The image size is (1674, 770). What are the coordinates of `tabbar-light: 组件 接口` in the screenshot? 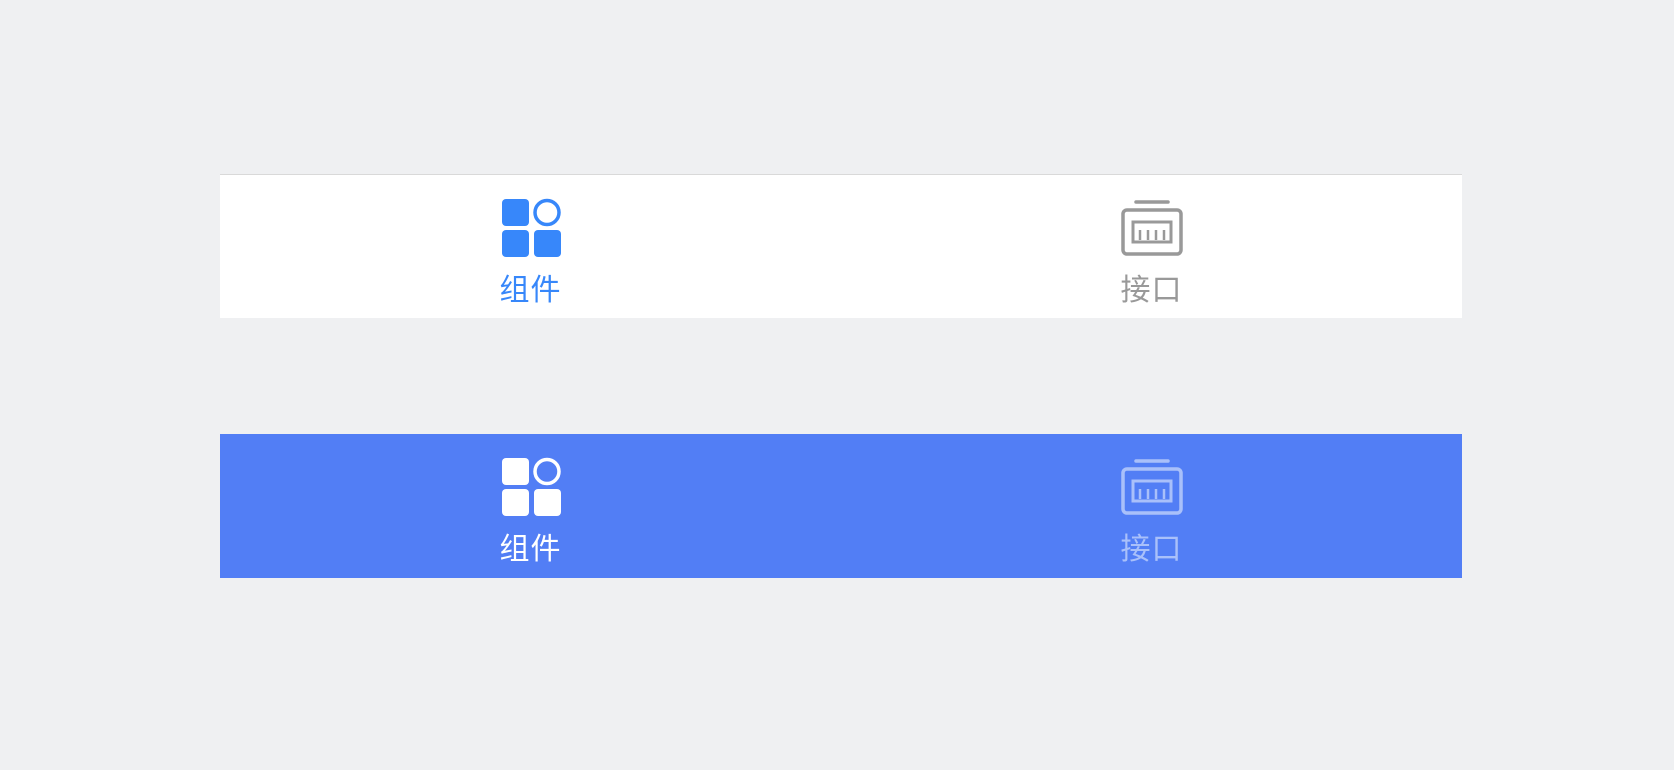 It's located at (841, 246).